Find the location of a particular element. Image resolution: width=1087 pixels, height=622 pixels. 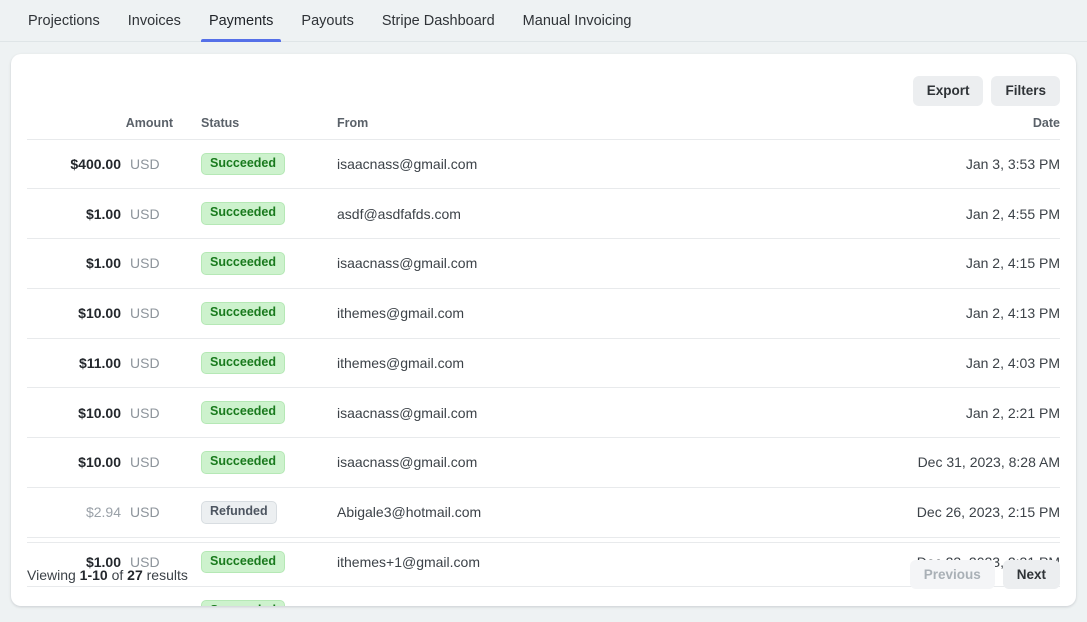

tab-manual-invoicing: Manual Invoicing is located at coordinates (577, 20).